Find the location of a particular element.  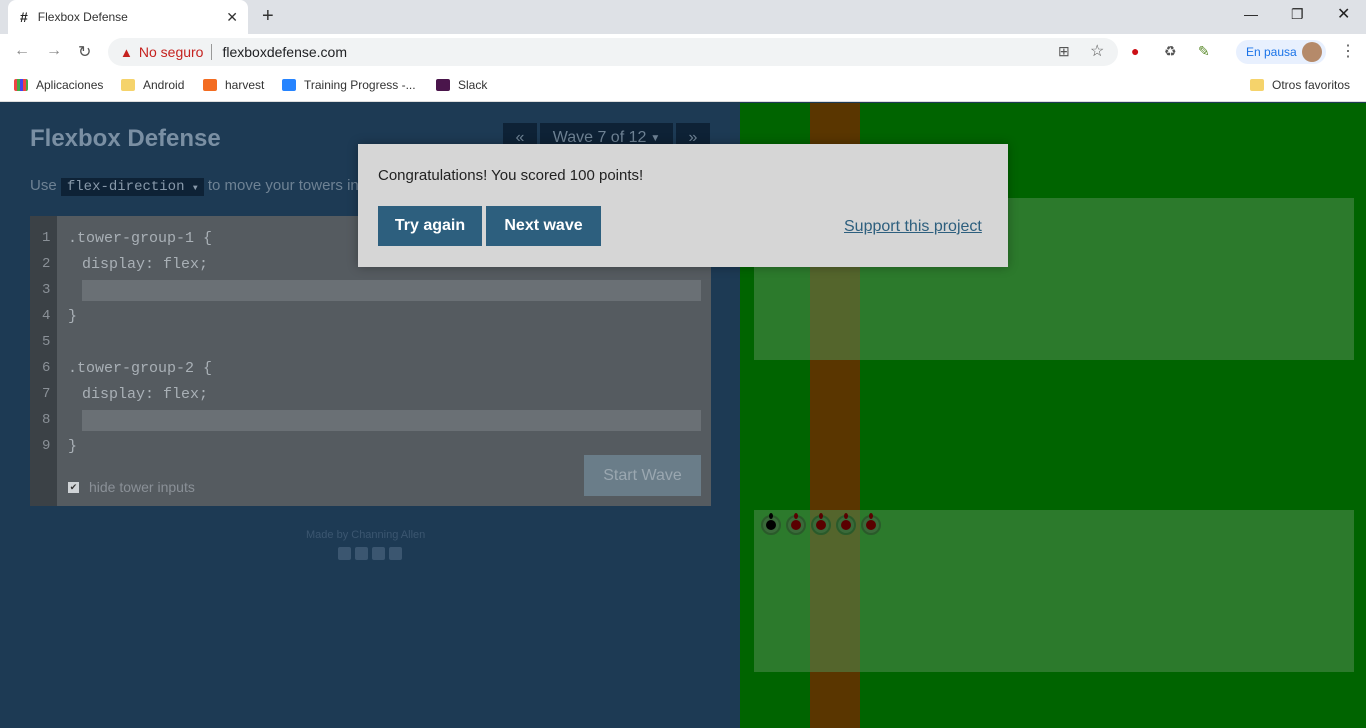

instruction-prefix: Use is located at coordinates (43, 185).